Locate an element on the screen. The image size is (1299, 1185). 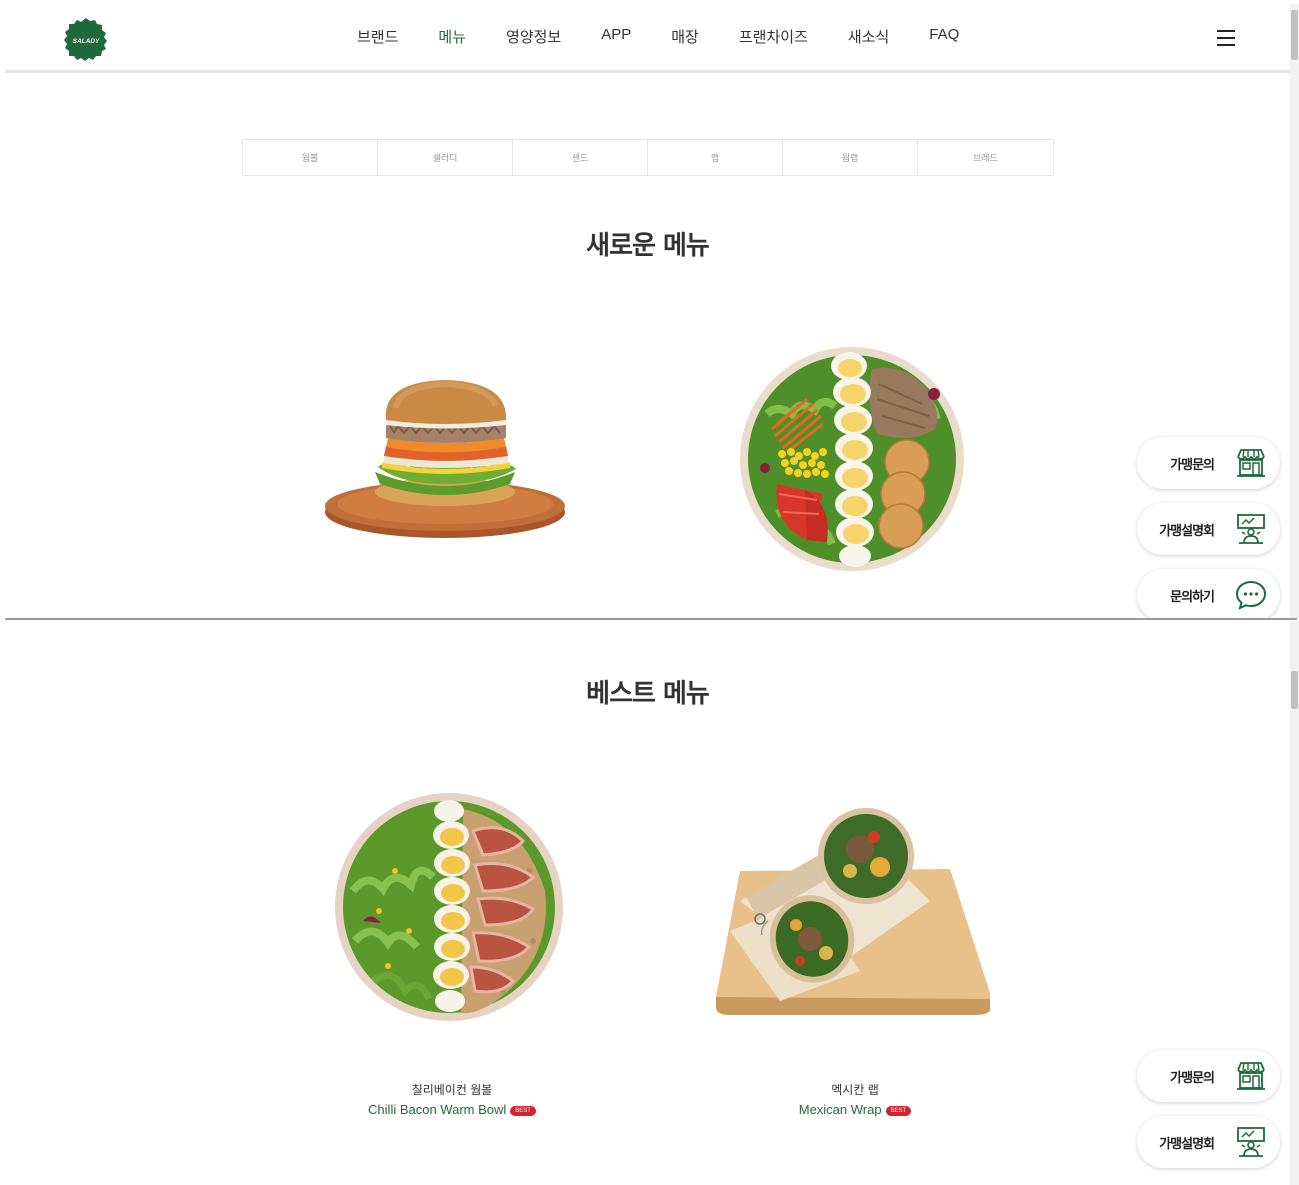
salady-logo: SALADY is located at coordinates (86, 40).